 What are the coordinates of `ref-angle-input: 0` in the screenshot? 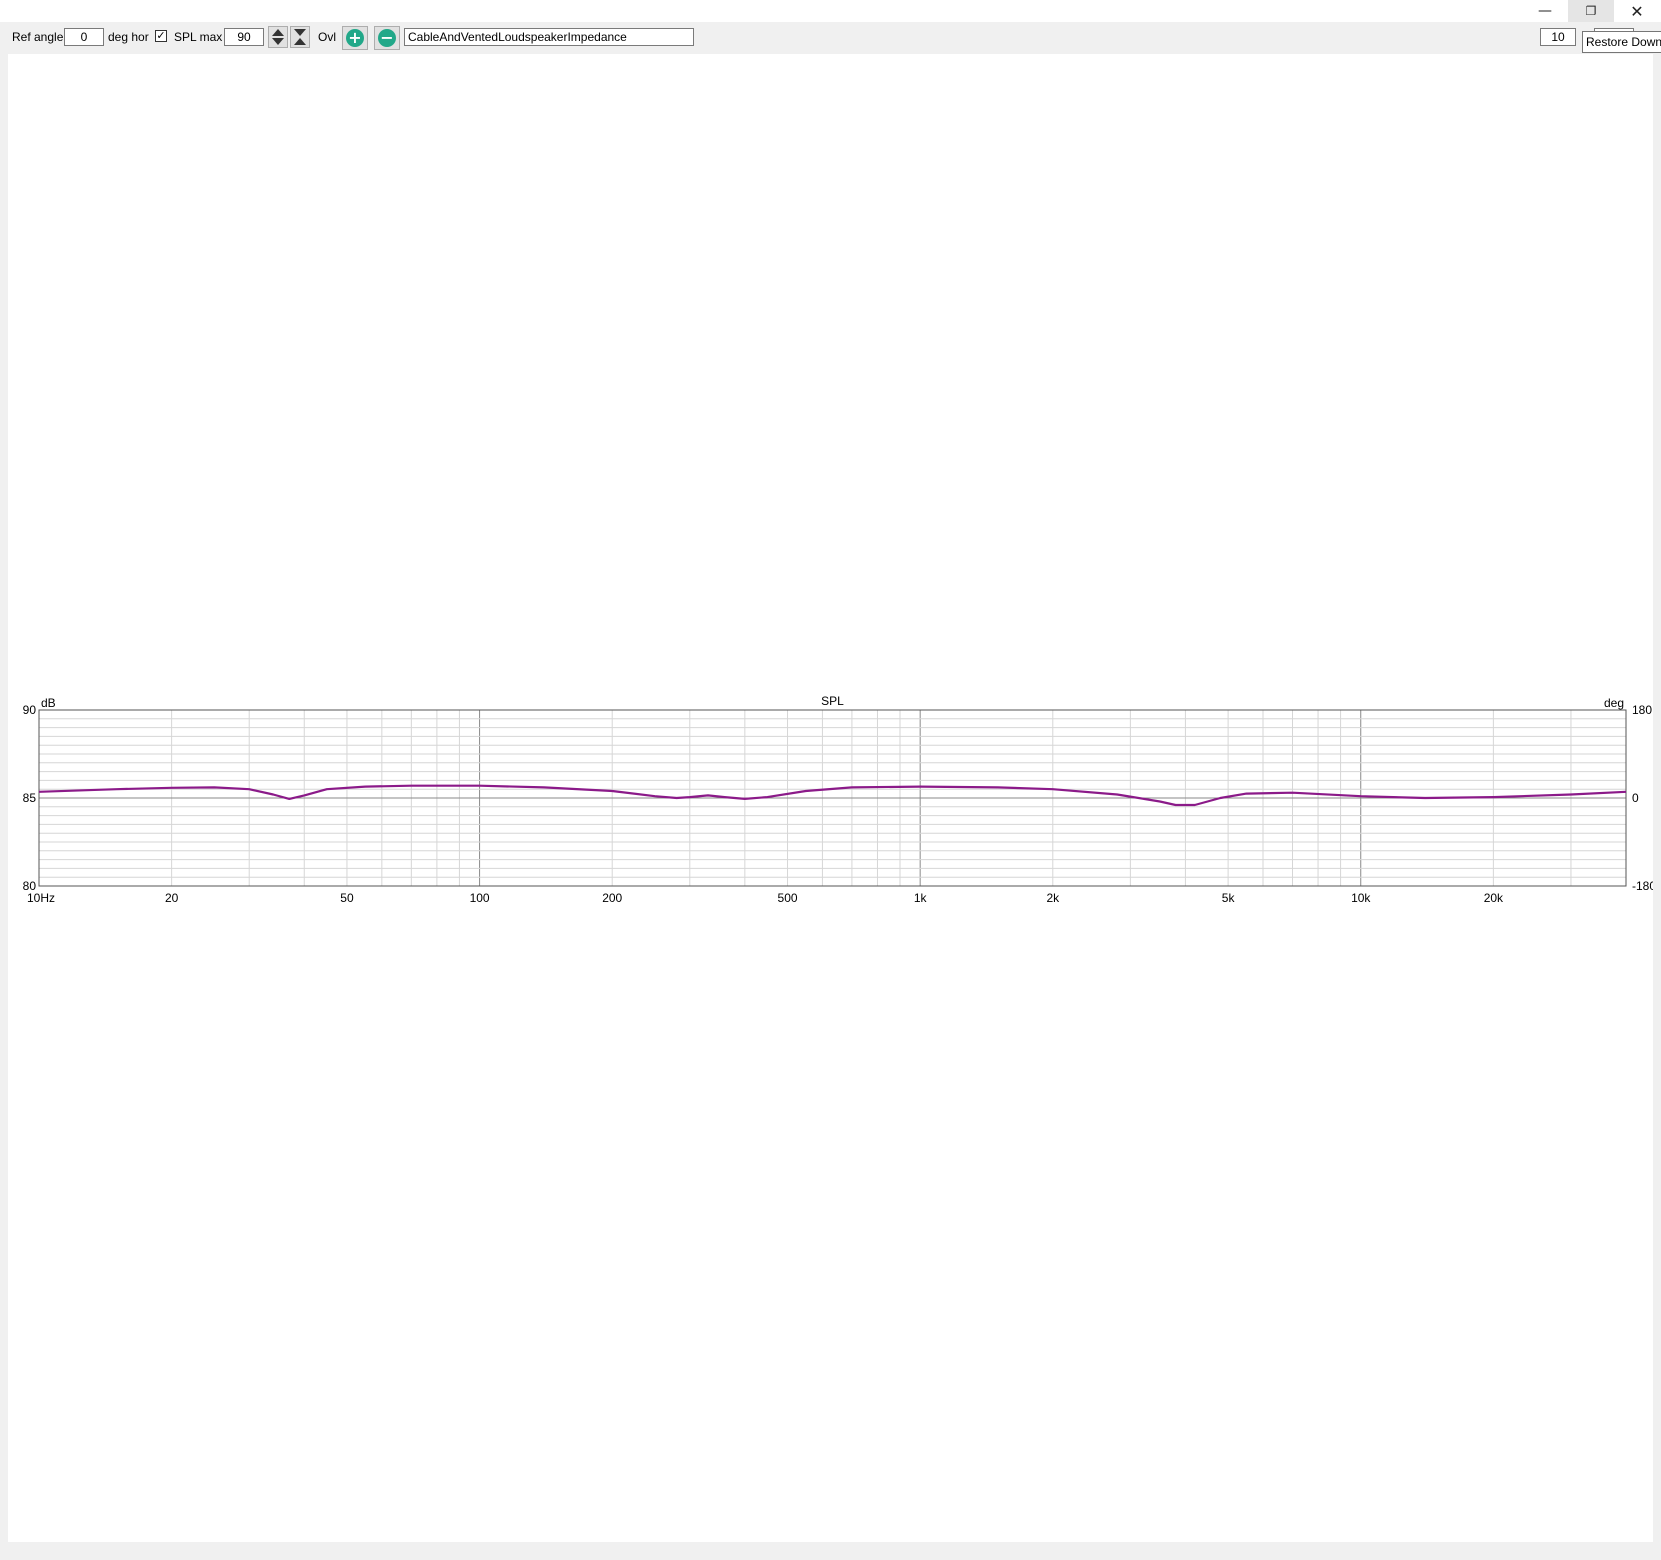 It's located at (84, 37).